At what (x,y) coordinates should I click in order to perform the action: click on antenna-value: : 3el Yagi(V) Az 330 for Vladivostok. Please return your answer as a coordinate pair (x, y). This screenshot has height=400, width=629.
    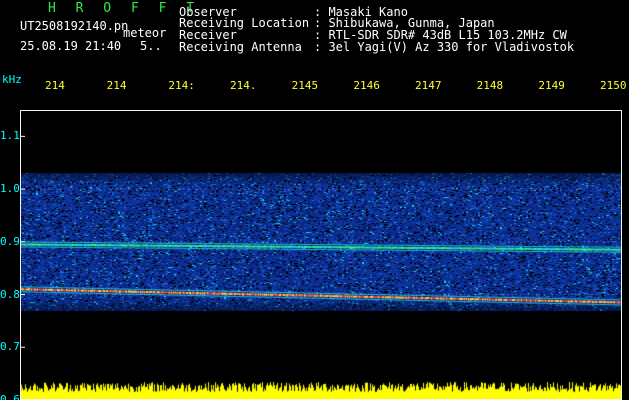
    Looking at the image, I should click on (444, 47).